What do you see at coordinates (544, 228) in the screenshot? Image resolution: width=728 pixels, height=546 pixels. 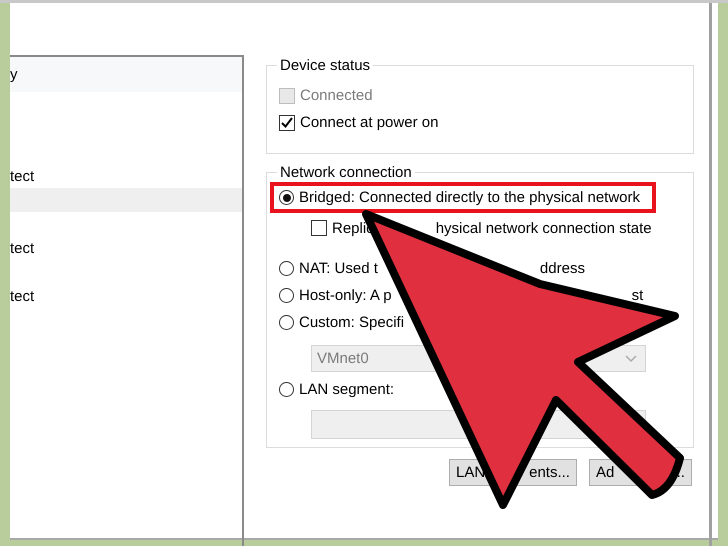 I see `option-label: hysical network connection state` at bounding box center [544, 228].